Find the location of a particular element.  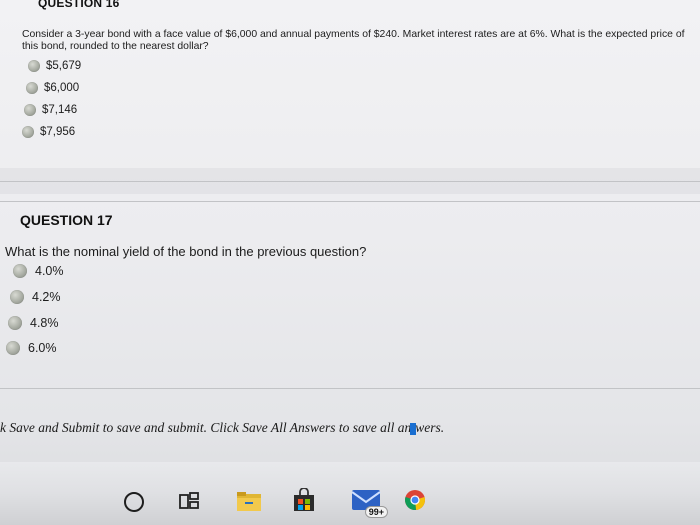

q17-choice-a: 4.0% is located at coordinates (38, 271).